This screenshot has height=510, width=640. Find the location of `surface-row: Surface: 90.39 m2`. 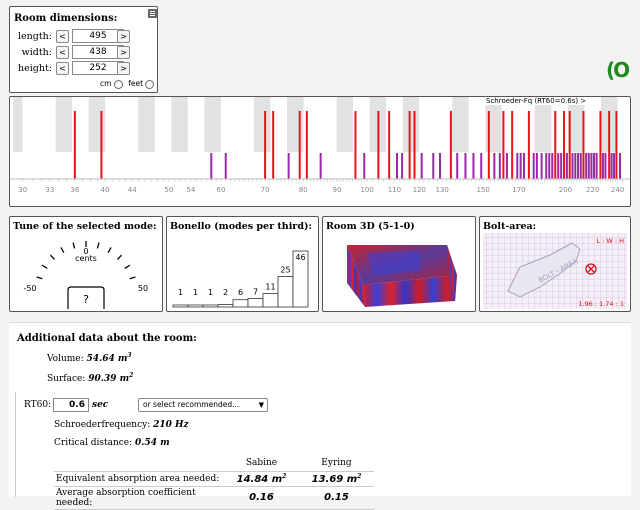

surface-row: Surface: 90.39 m2 is located at coordinates (90, 378).